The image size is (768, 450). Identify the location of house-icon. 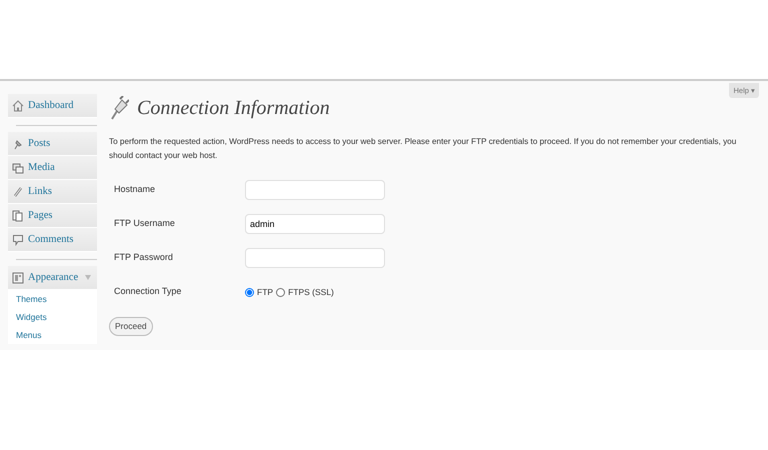
(18, 106).